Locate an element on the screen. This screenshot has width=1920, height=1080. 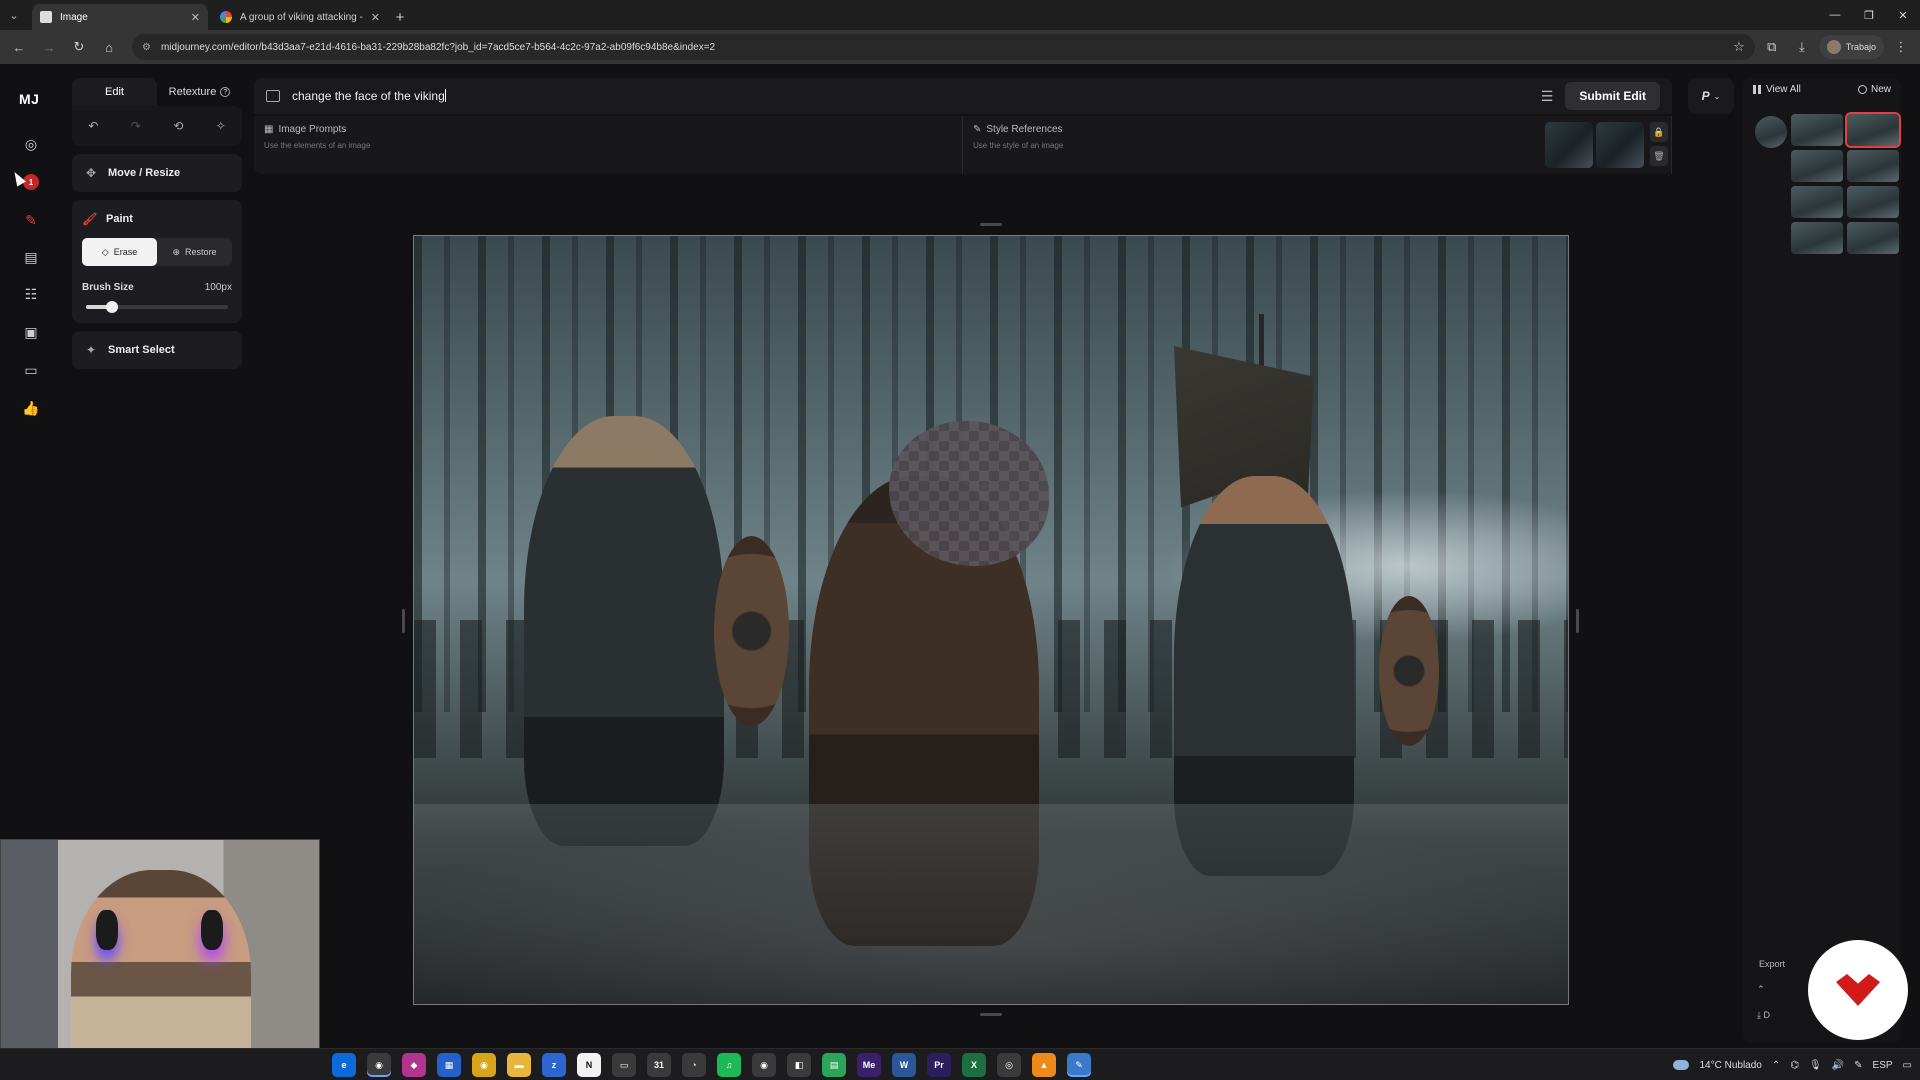
notification-icon: ▭ is located at coordinates (1907, 1065).